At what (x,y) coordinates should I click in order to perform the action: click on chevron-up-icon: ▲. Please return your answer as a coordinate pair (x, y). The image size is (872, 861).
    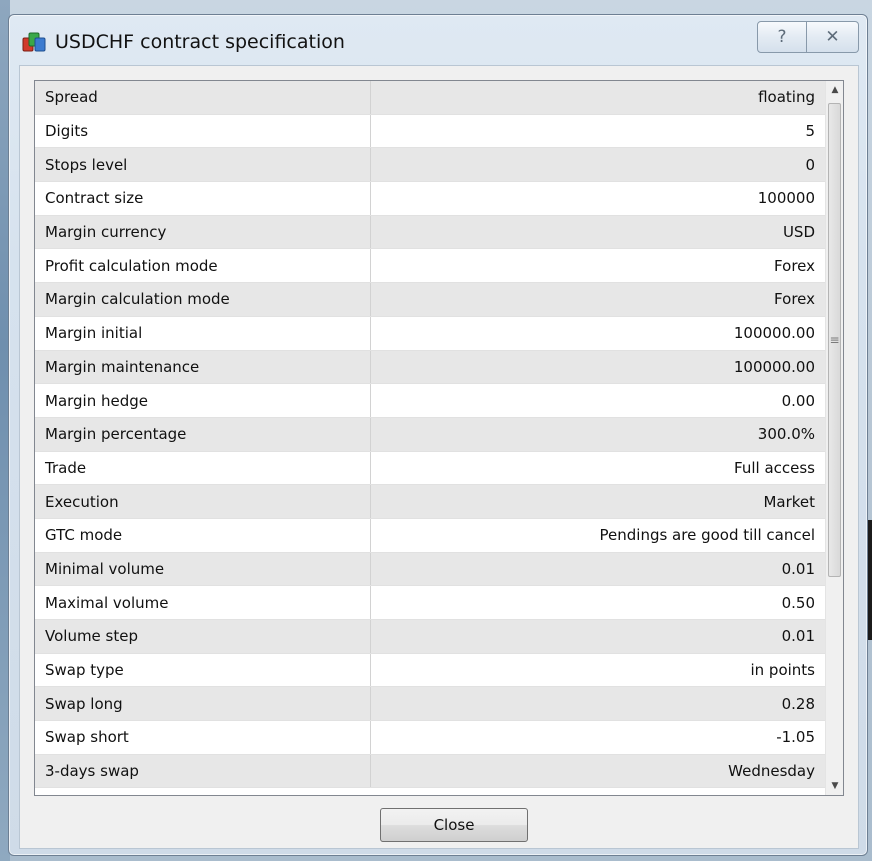
    Looking at the image, I should click on (834, 90).